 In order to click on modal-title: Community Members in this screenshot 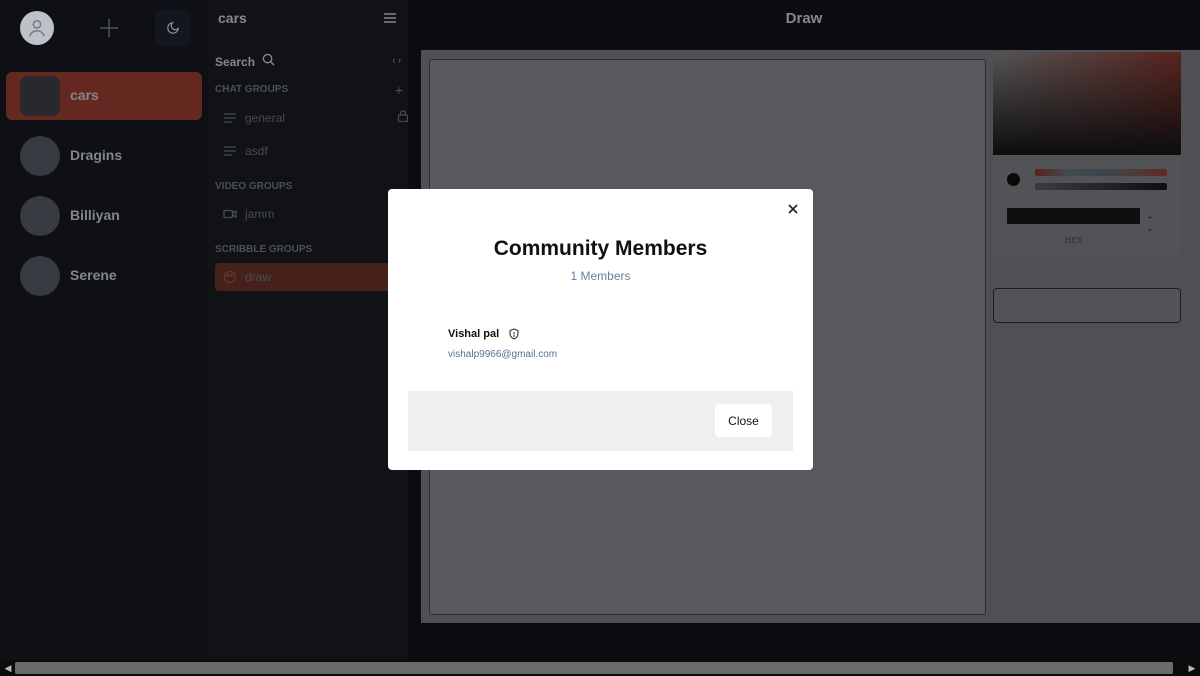, I will do `click(600, 248)`.